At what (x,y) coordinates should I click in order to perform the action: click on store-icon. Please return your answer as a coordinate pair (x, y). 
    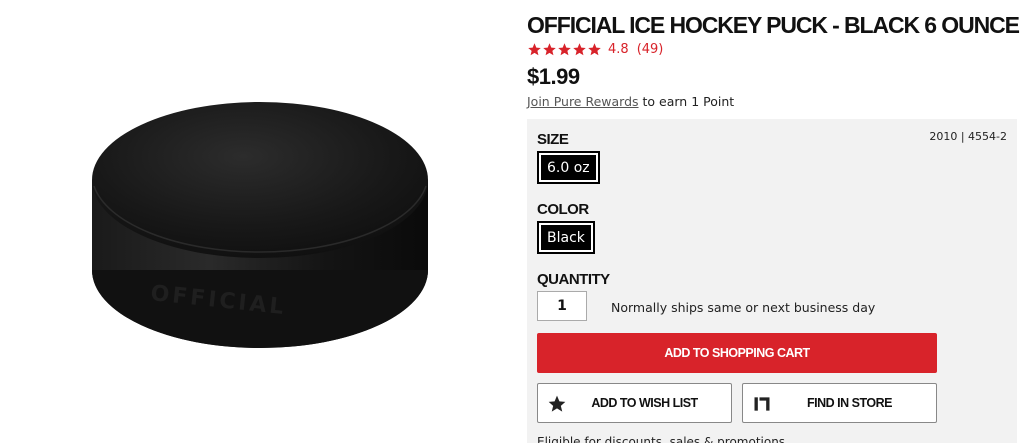
    Looking at the image, I should click on (762, 404).